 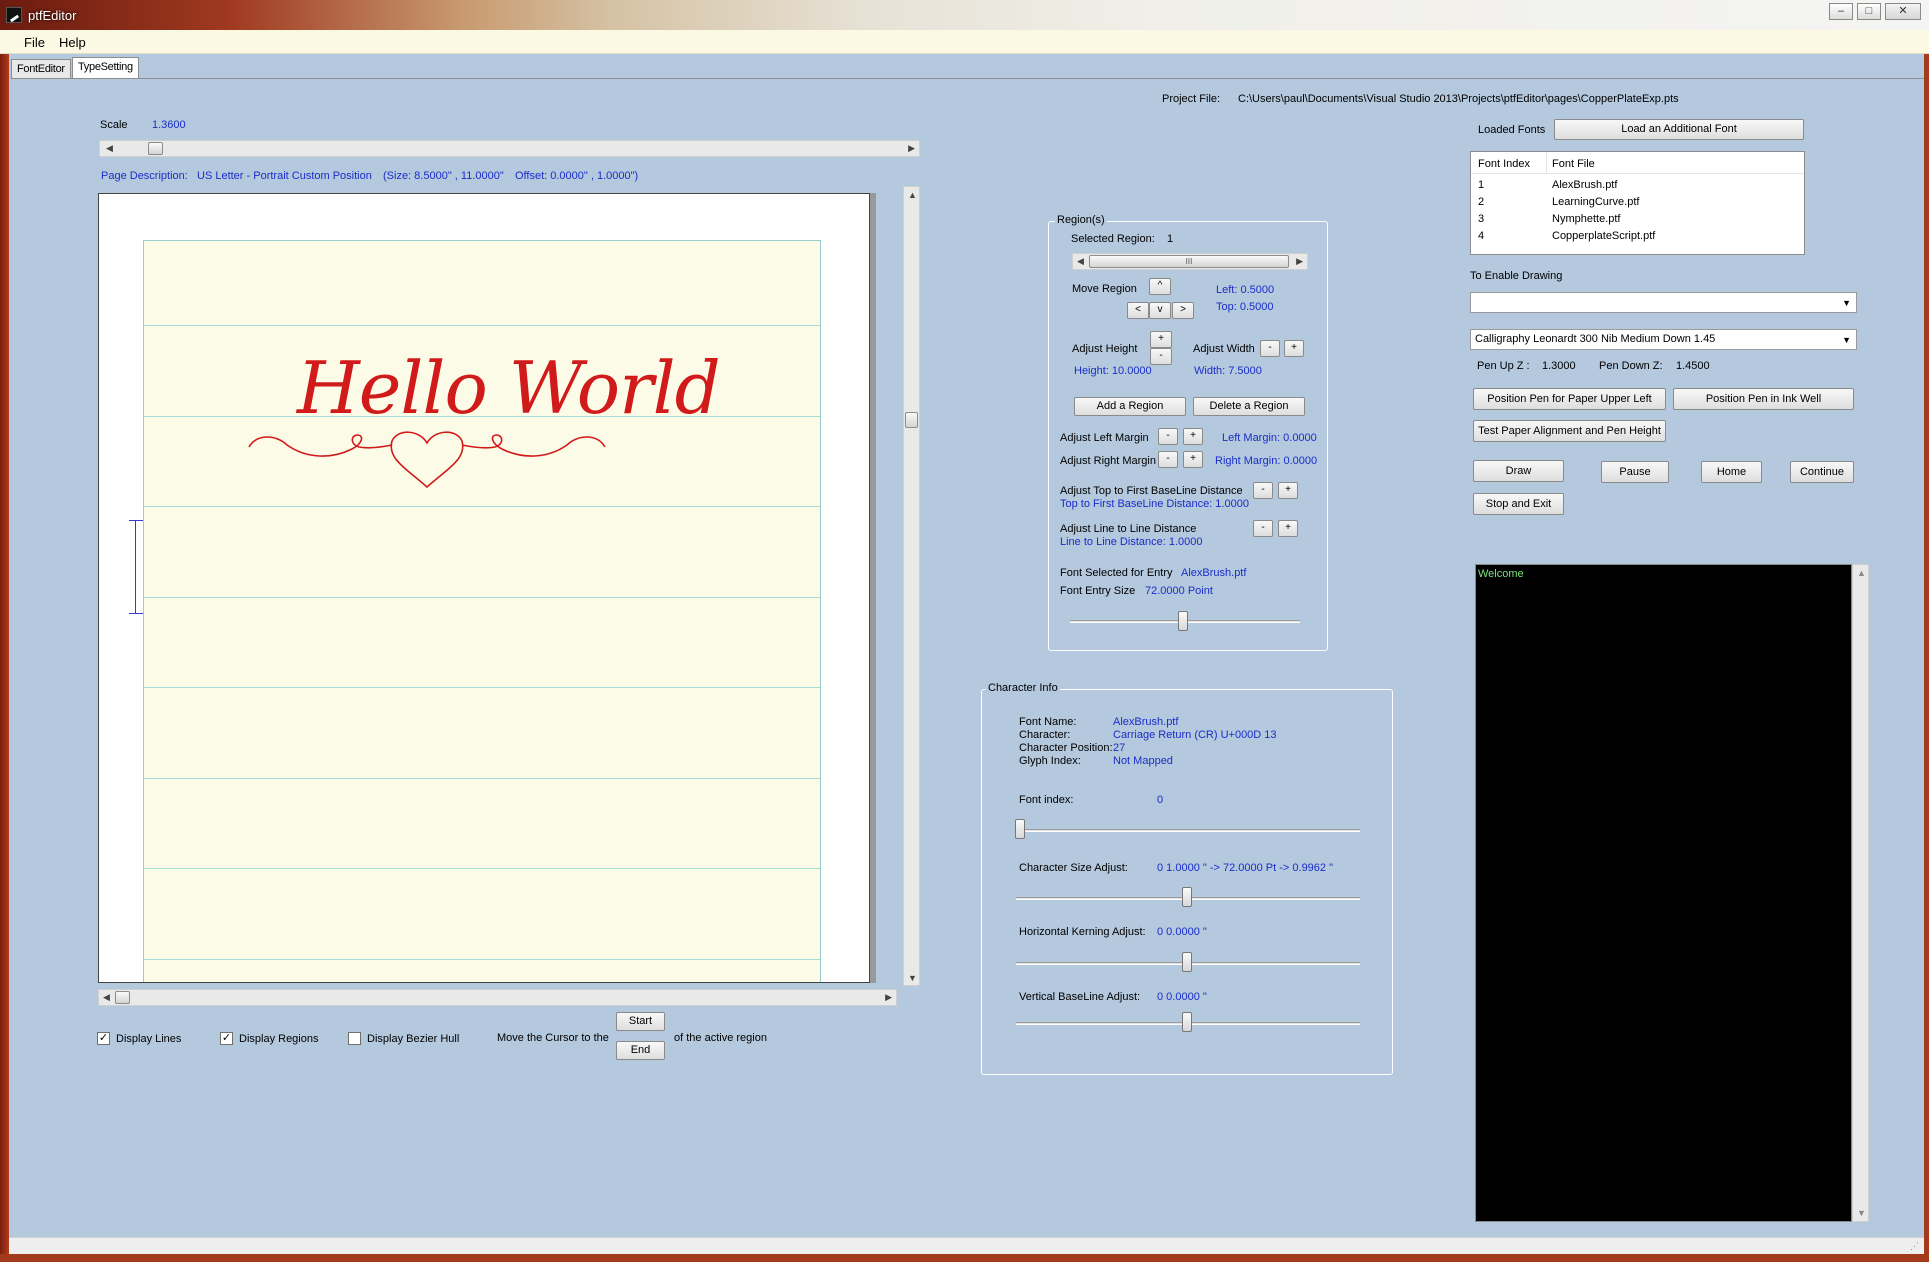 What do you see at coordinates (1066, 748) in the screenshot?
I see `character-position-label: Character Position:` at bounding box center [1066, 748].